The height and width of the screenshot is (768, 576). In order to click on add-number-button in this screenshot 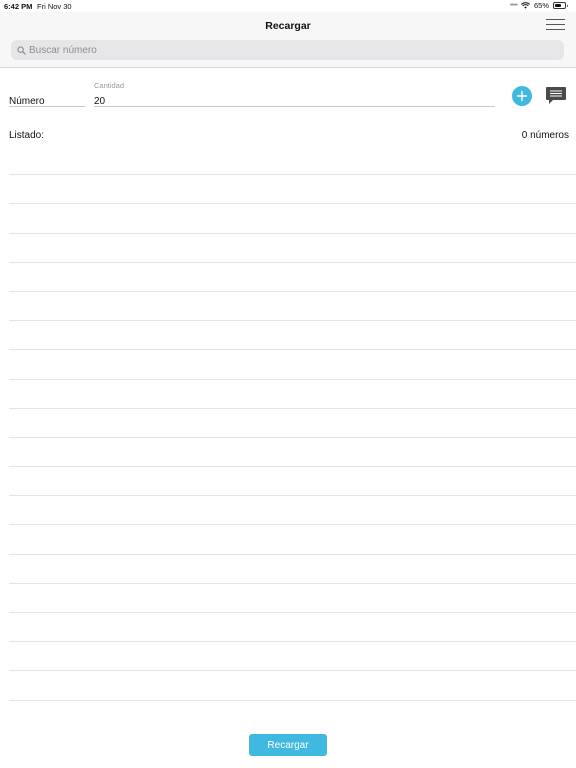, I will do `click(522, 96)`.